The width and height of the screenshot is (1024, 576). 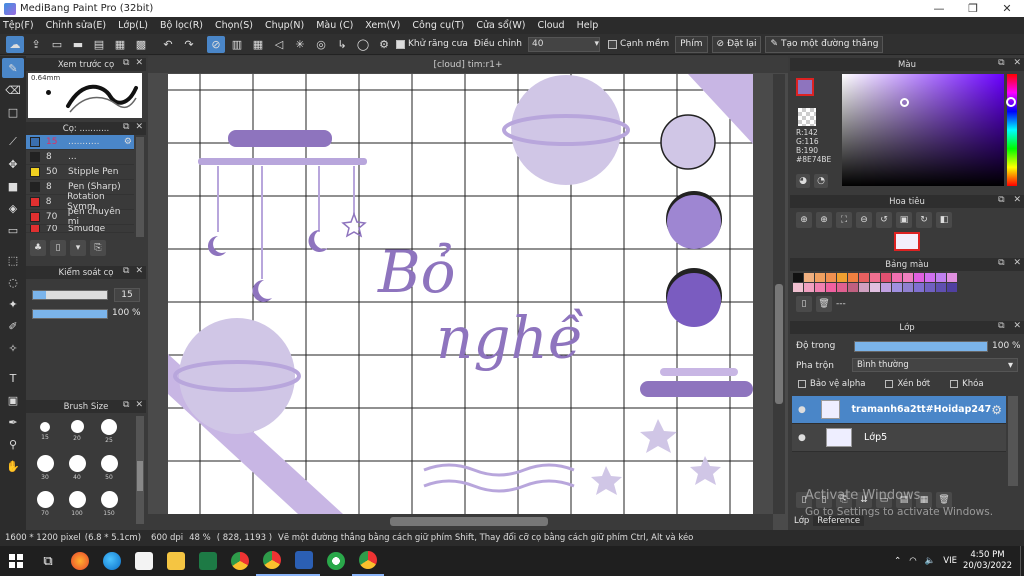 I want to click on canvas-horizontal-scrollbar, so click(x=460, y=522).